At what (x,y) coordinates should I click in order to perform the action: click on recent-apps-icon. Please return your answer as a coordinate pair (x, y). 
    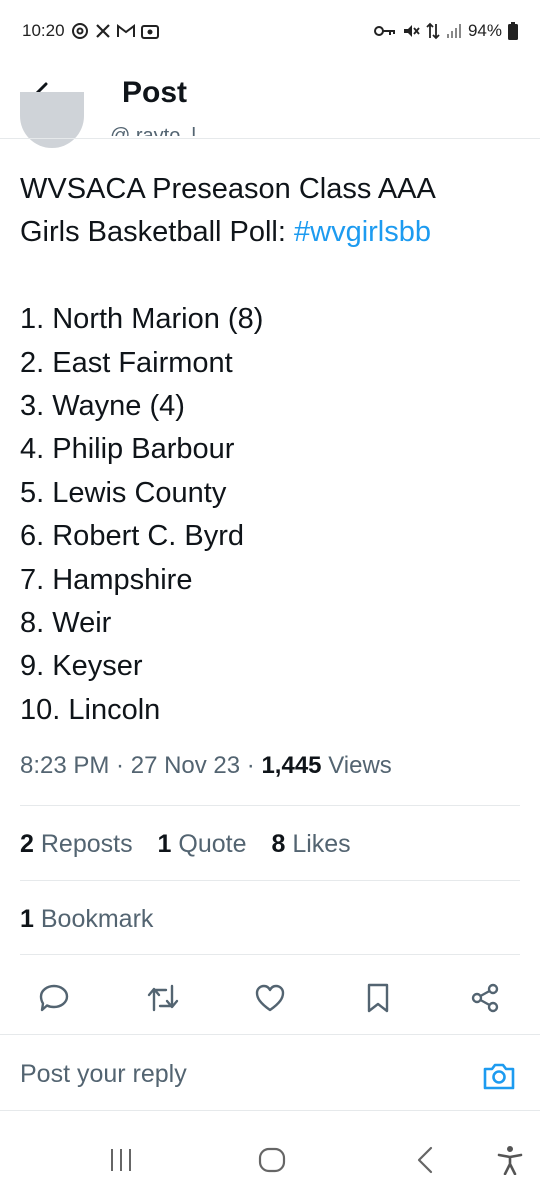
    Looking at the image, I should click on (121, 1160).